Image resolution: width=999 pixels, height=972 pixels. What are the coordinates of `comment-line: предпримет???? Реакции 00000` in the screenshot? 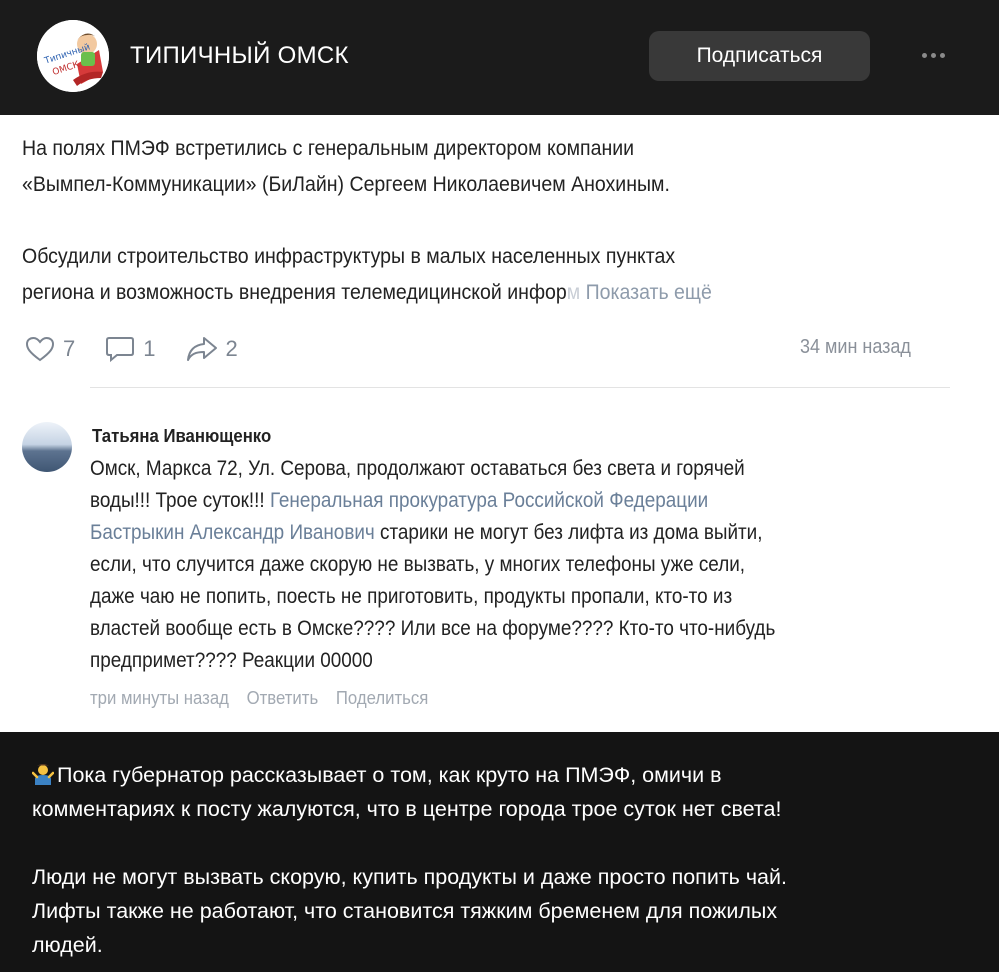 It's located at (231, 660).